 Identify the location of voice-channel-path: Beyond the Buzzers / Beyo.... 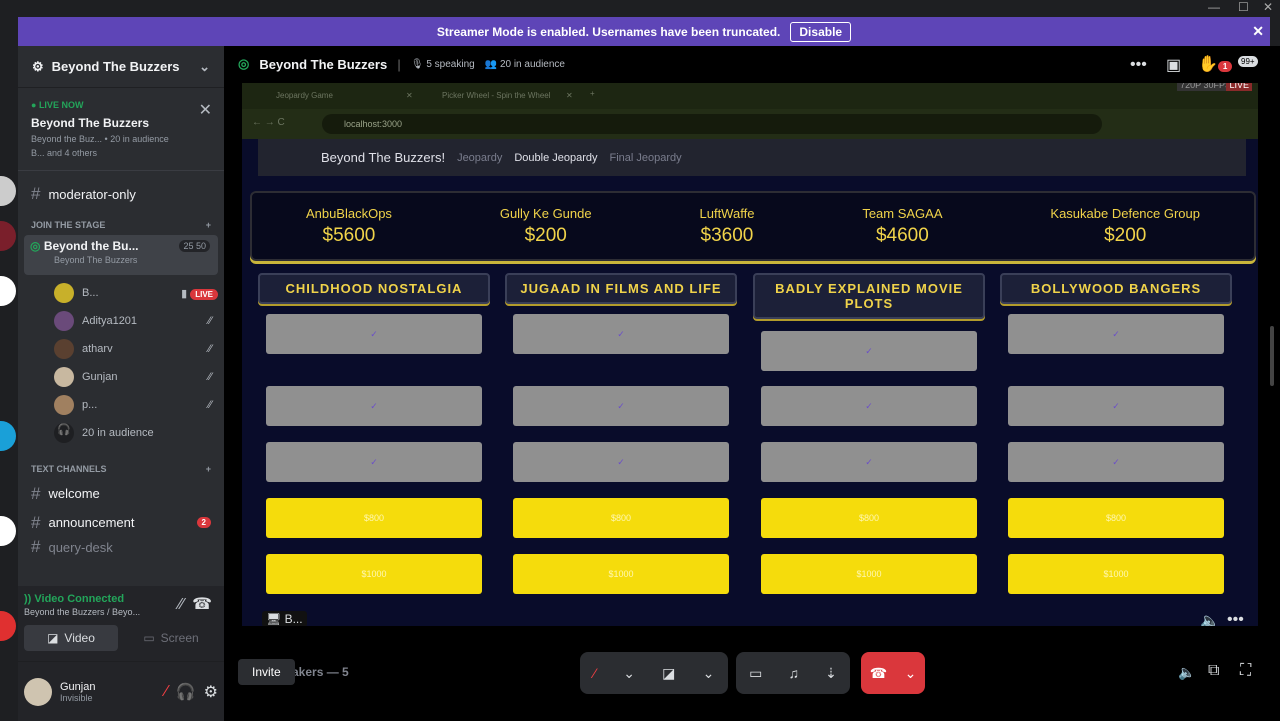
(121, 612).